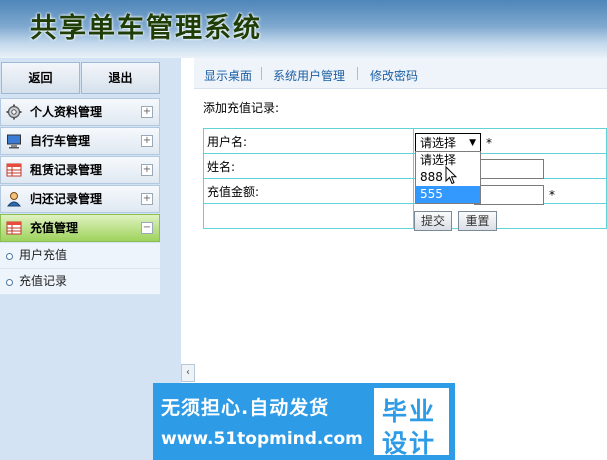 Image resolution: width=607 pixels, height=460 pixels. What do you see at coordinates (54, 228) in the screenshot?
I see `sidebar-item-label: 充值管理` at bounding box center [54, 228].